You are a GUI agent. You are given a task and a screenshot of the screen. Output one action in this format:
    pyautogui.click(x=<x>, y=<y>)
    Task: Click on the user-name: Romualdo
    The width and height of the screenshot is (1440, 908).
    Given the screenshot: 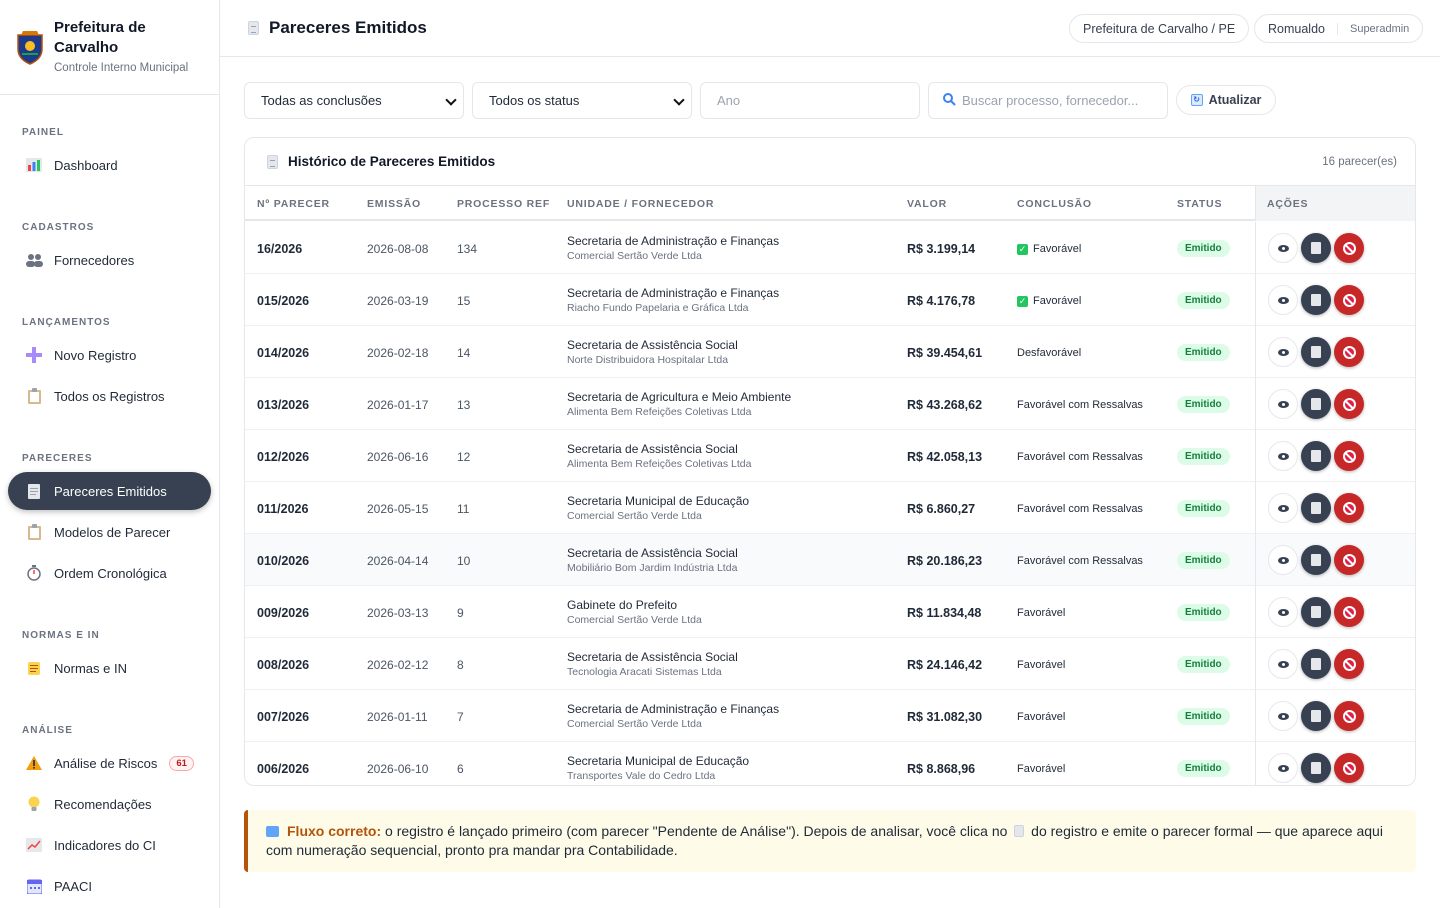 What is the action you would take?
    pyautogui.click(x=1296, y=28)
    